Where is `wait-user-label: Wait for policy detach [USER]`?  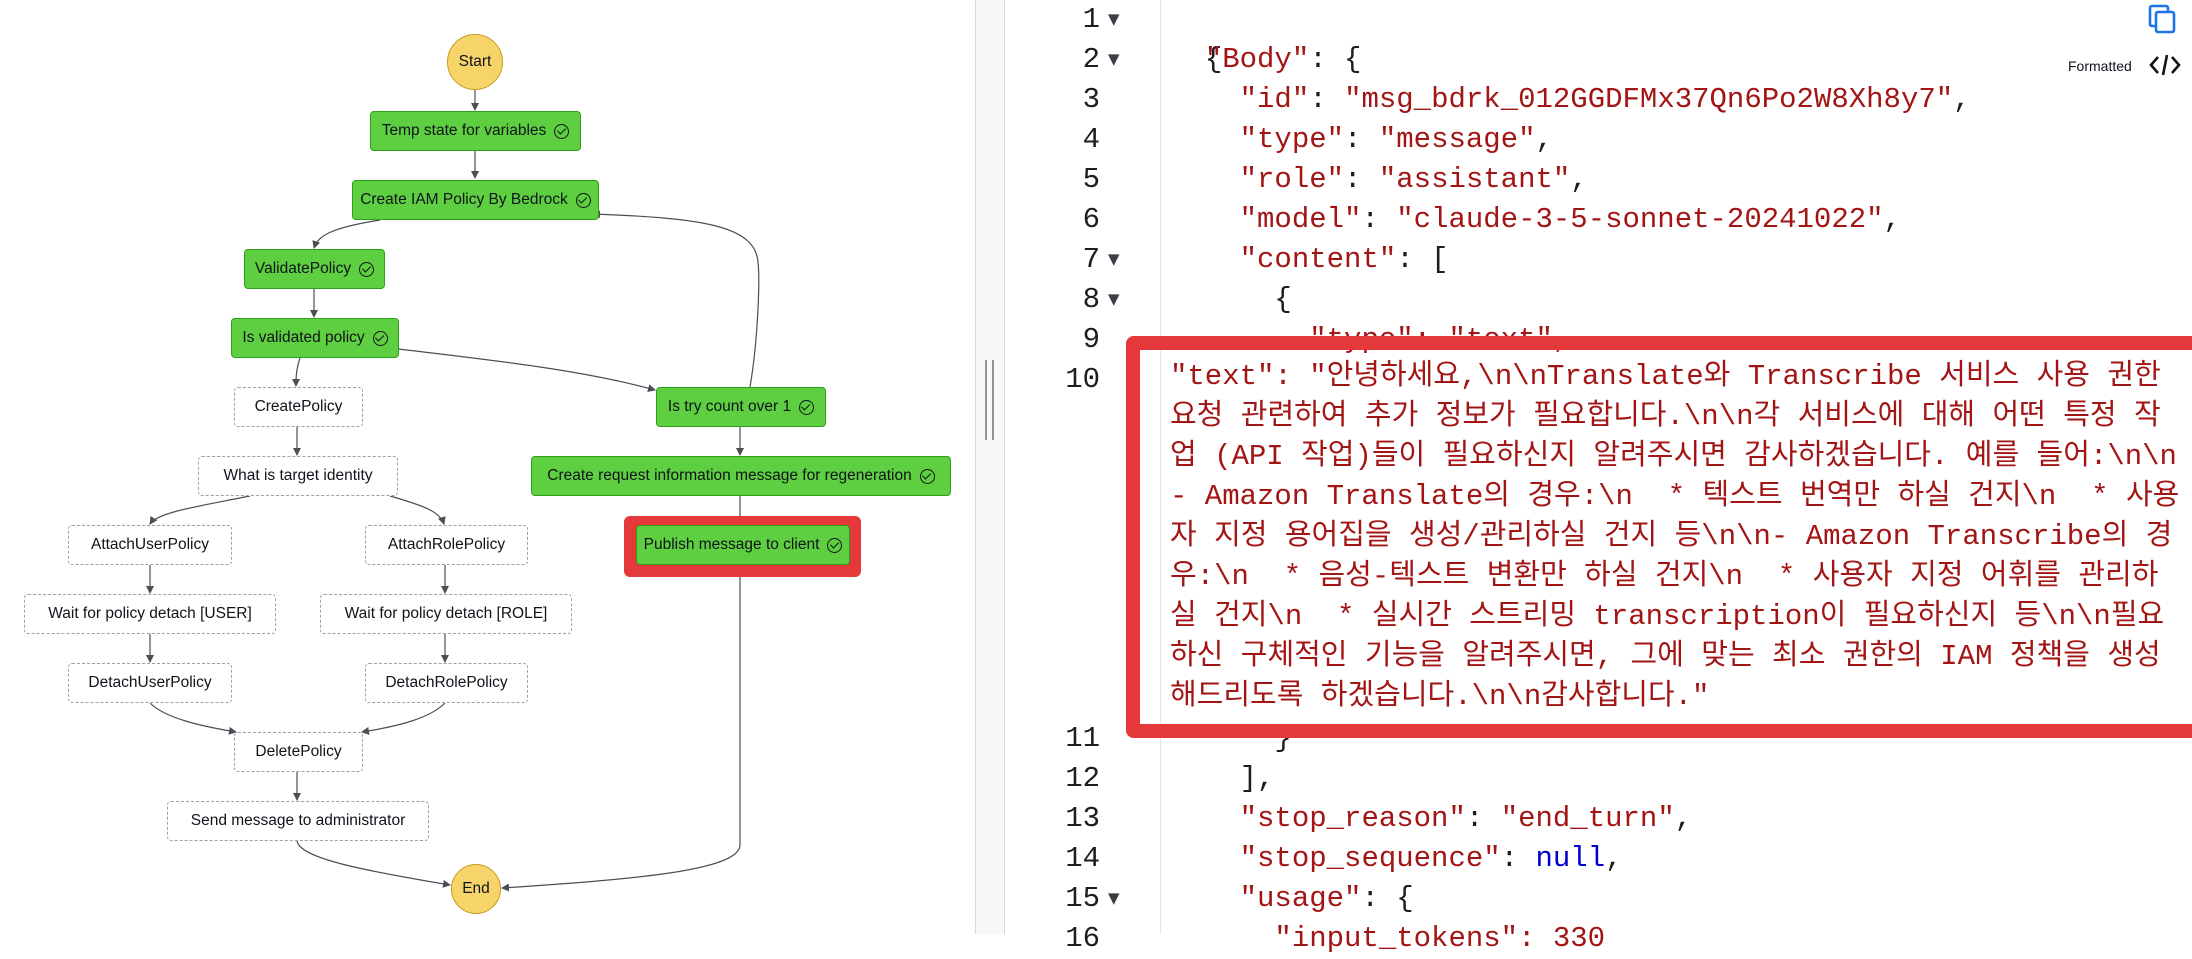
wait-user-label: Wait for policy detach [USER] is located at coordinates (150, 613).